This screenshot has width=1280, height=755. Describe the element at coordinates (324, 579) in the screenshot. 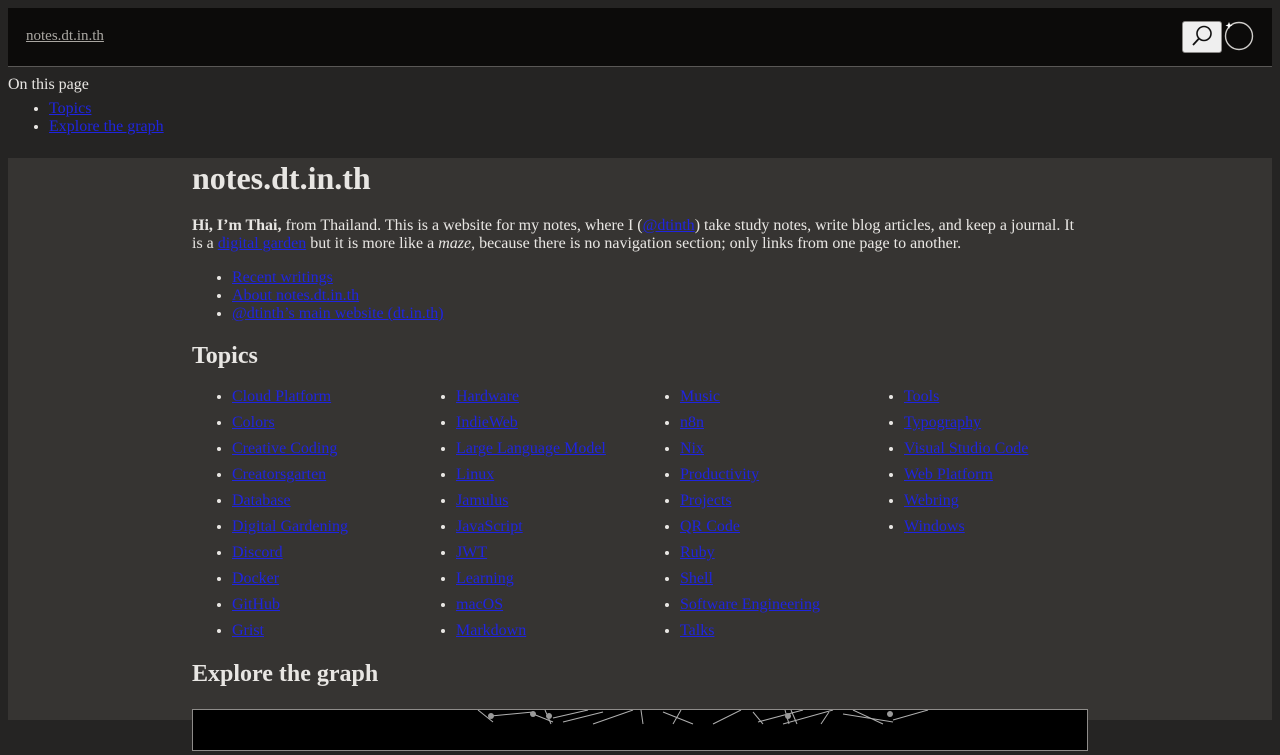

I see `list-item: Docker` at that location.